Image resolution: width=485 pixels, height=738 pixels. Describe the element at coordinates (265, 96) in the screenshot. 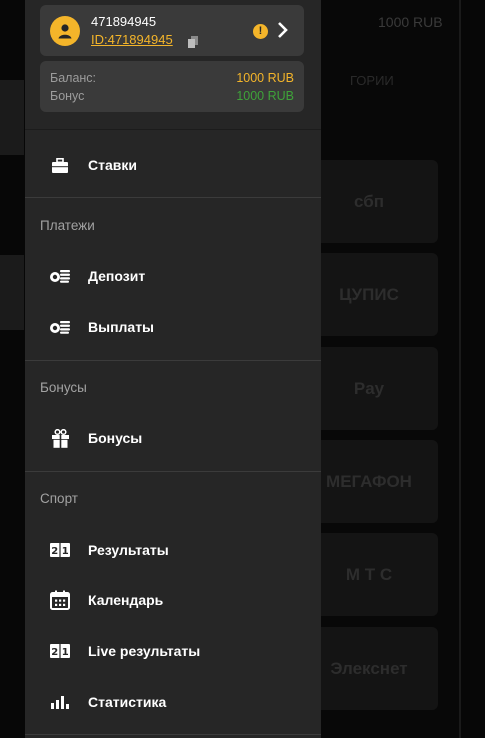

I see `bonus-value: 1000 RUB` at that location.